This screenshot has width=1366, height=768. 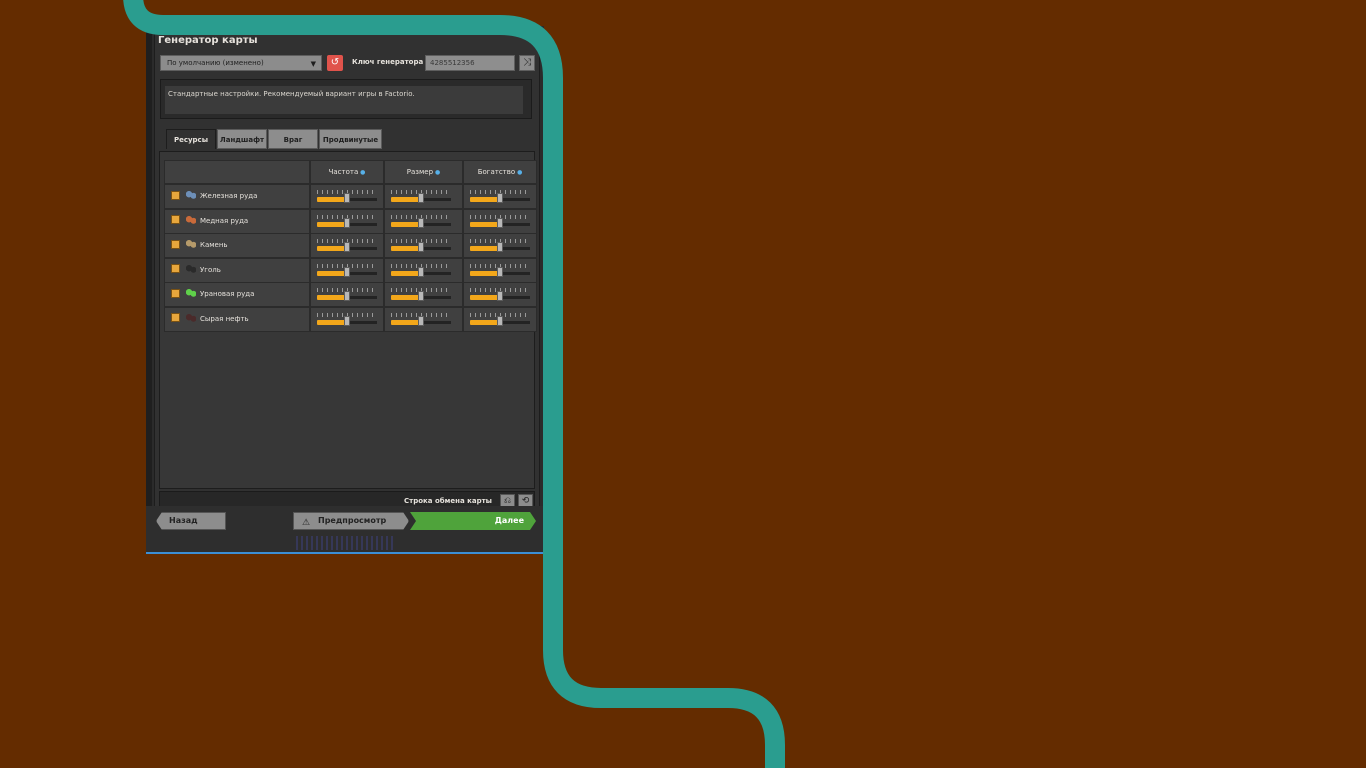 I want to click on tab-resources: Ресурсы, so click(x=191, y=139).